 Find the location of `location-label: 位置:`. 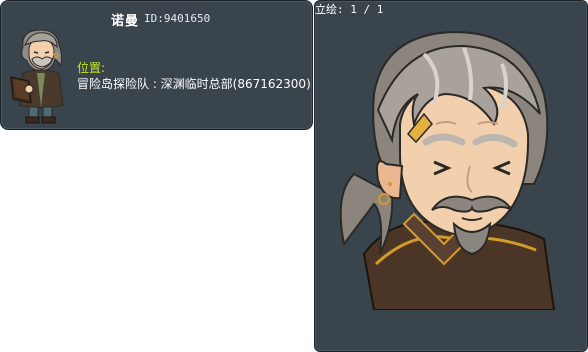

location-label: 位置: is located at coordinates (91, 68).